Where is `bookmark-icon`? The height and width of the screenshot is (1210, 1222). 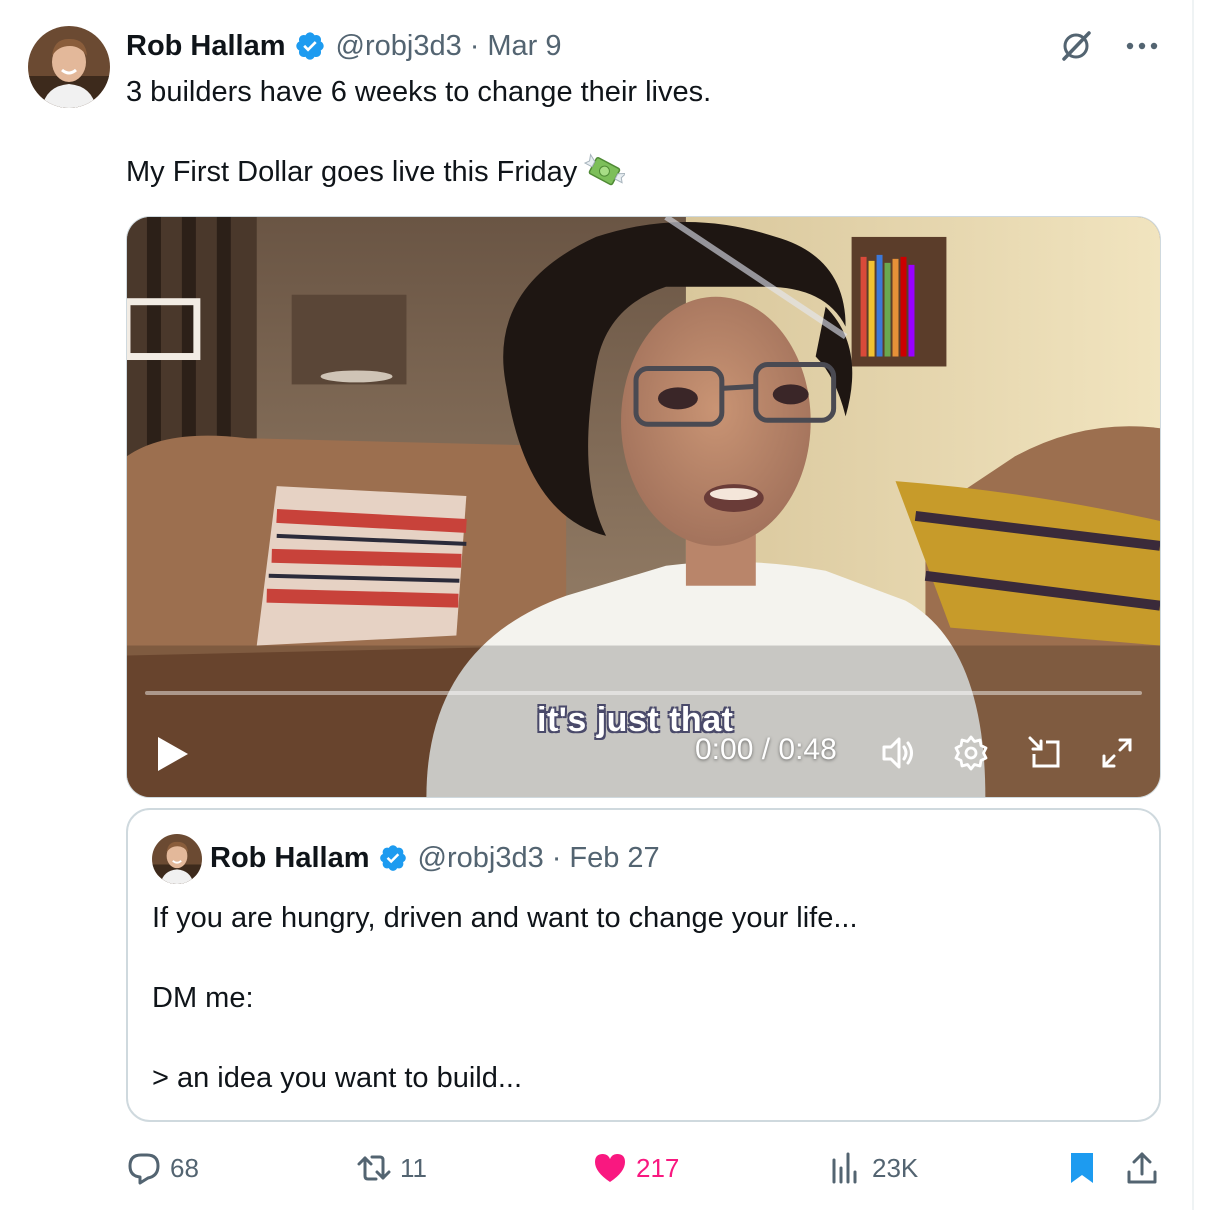
bookmark-icon is located at coordinates (1082, 1168).